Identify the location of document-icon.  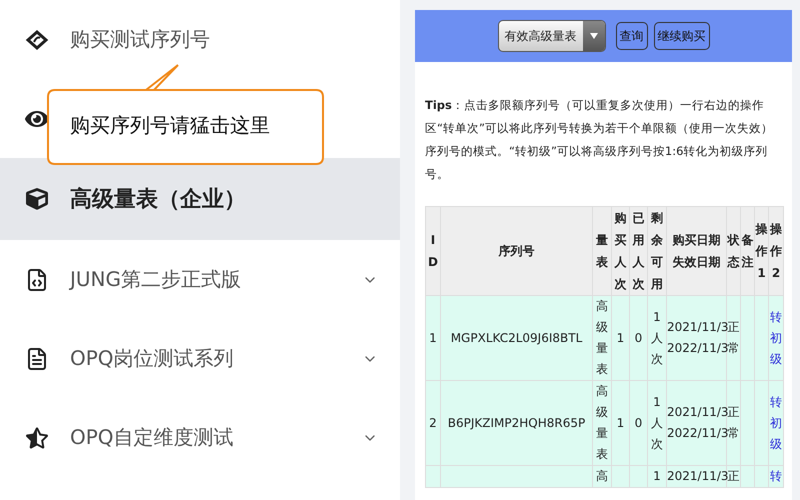
(37, 358).